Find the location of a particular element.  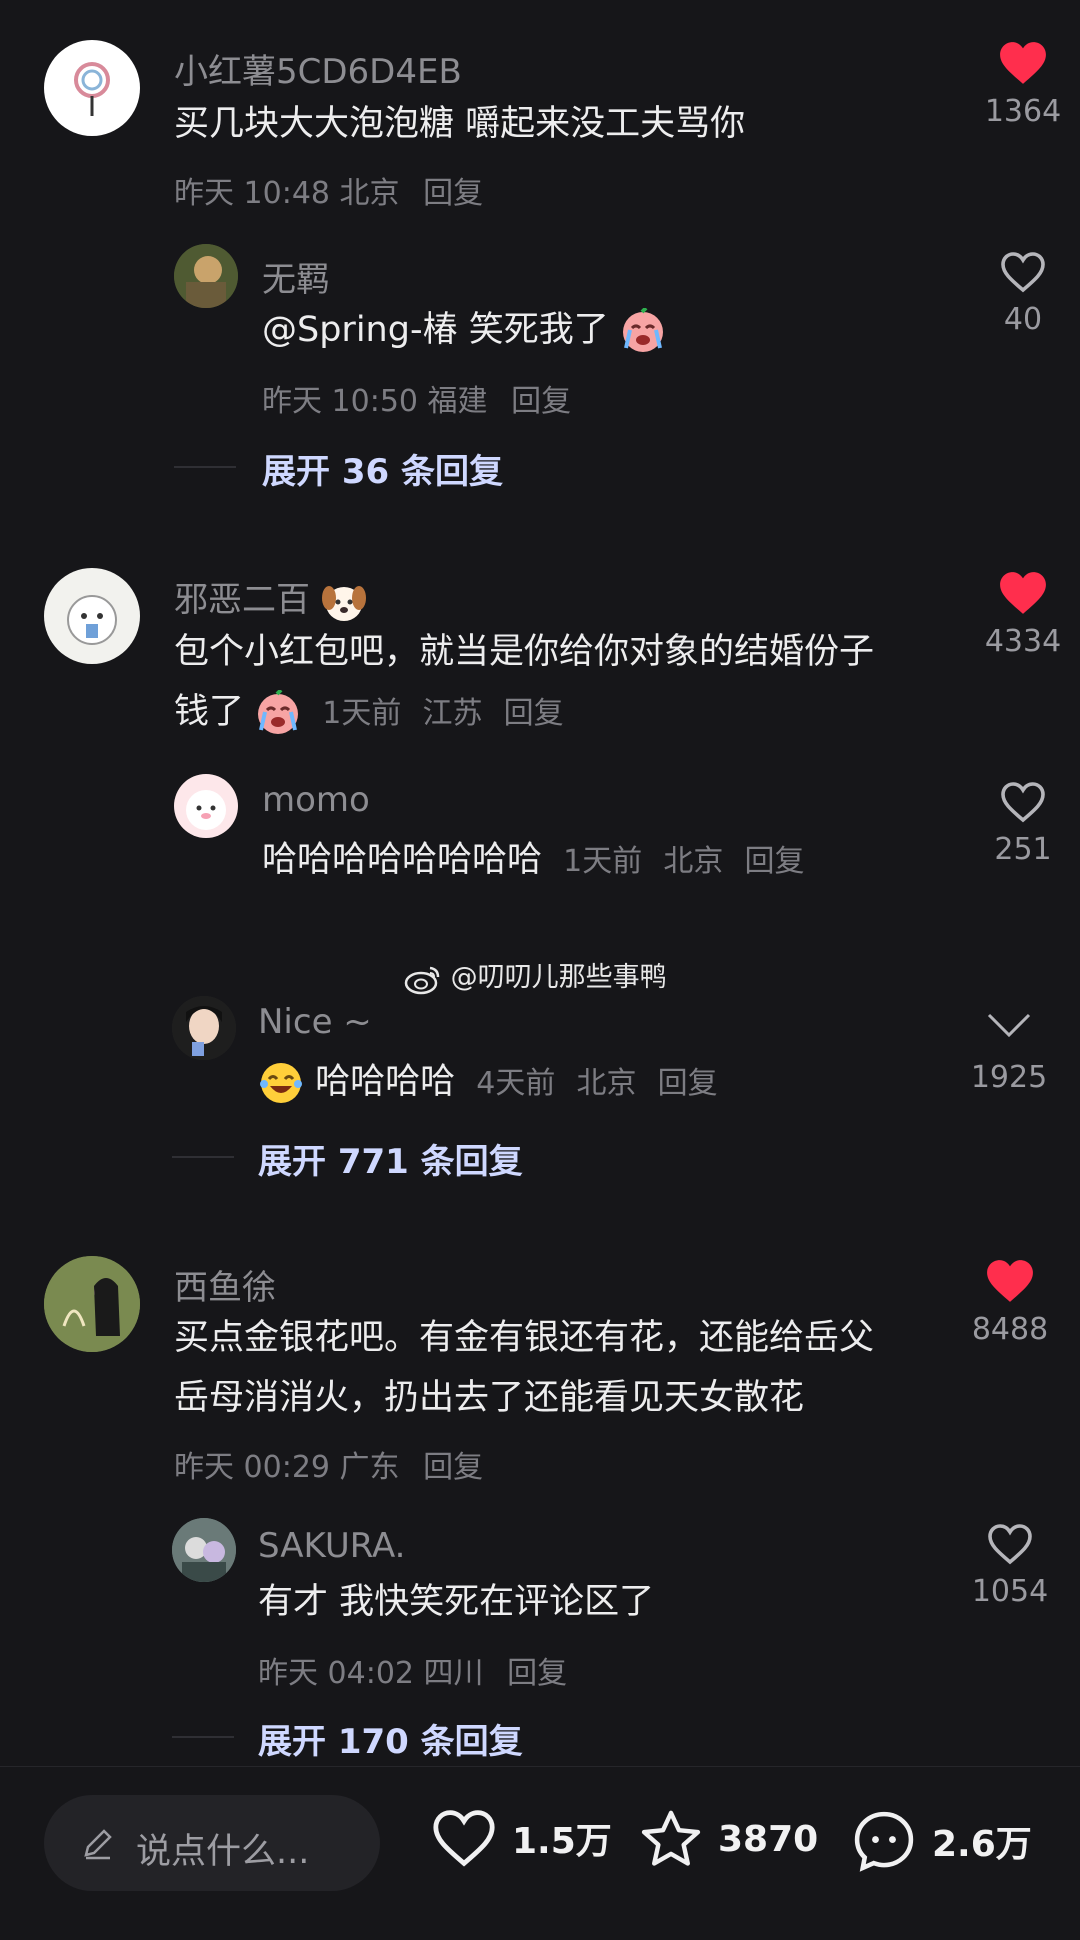

like-button: 1054 is located at coordinates (1010, 1565).